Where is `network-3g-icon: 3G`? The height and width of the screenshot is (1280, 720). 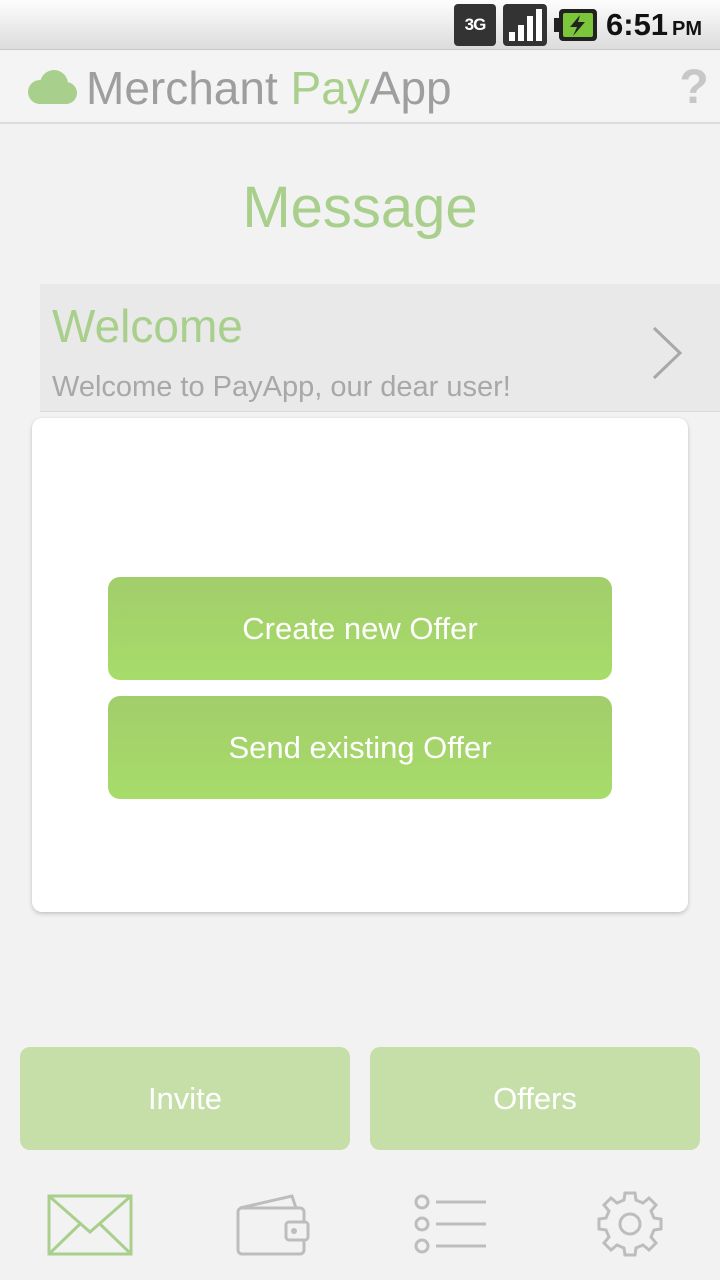 network-3g-icon: 3G is located at coordinates (475, 25).